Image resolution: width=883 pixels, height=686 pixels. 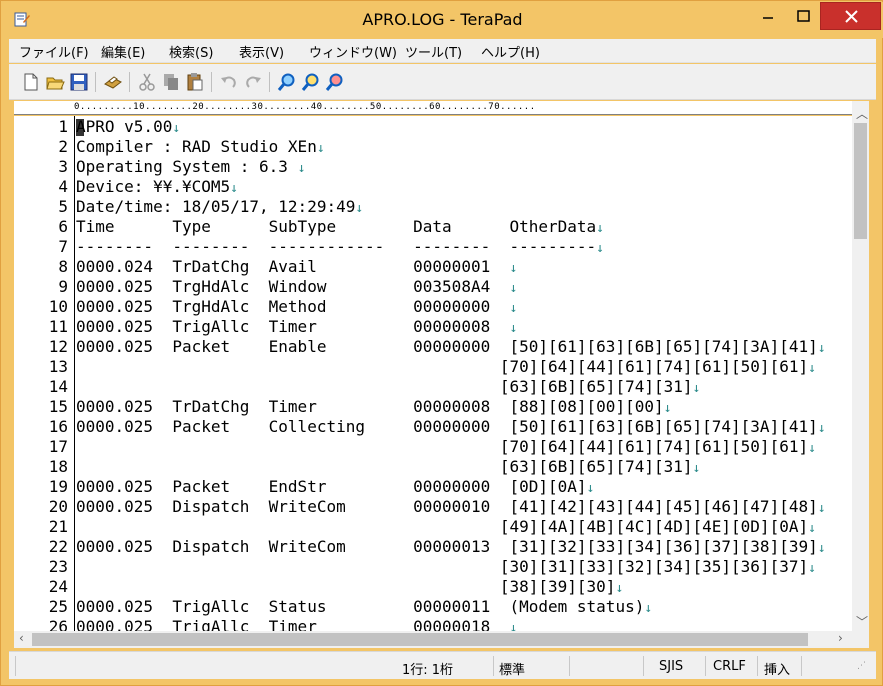 What do you see at coordinates (113, 82) in the screenshot?
I see `print-icon` at bounding box center [113, 82].